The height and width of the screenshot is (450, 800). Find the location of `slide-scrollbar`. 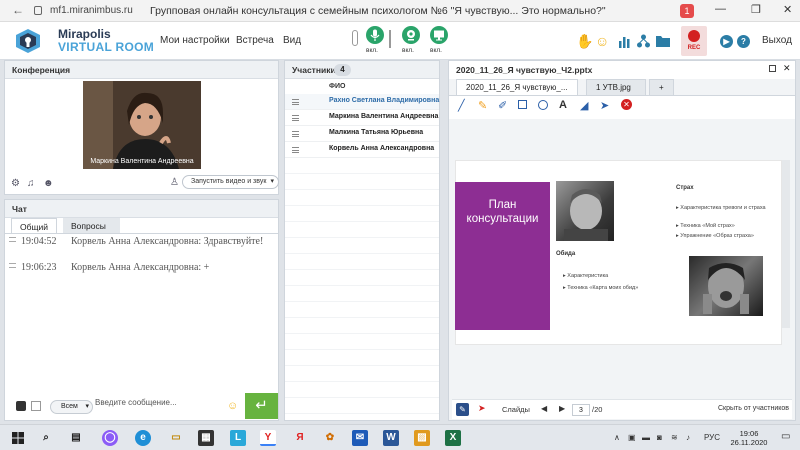

slide-scrollbar is located at coordinates (786, 244).